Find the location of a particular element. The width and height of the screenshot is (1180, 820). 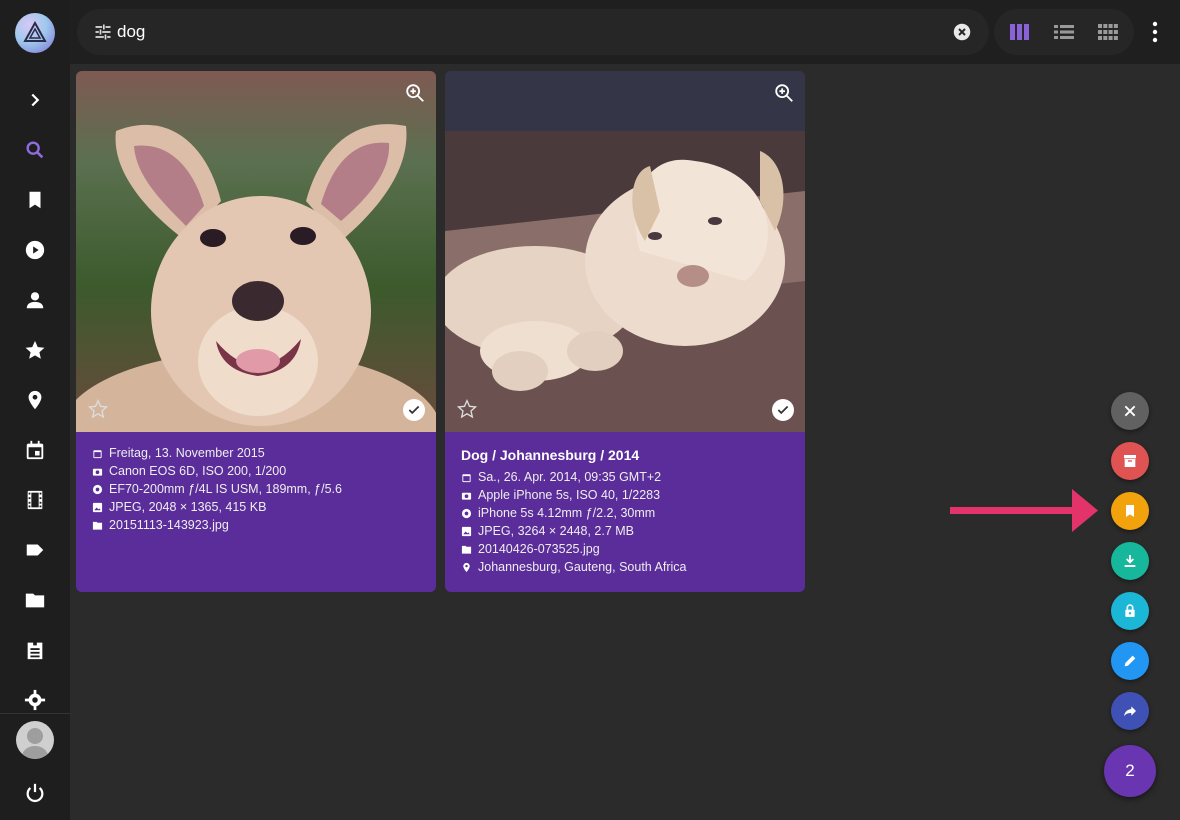

sidebar-item-places is located at coordinates (35, 400).